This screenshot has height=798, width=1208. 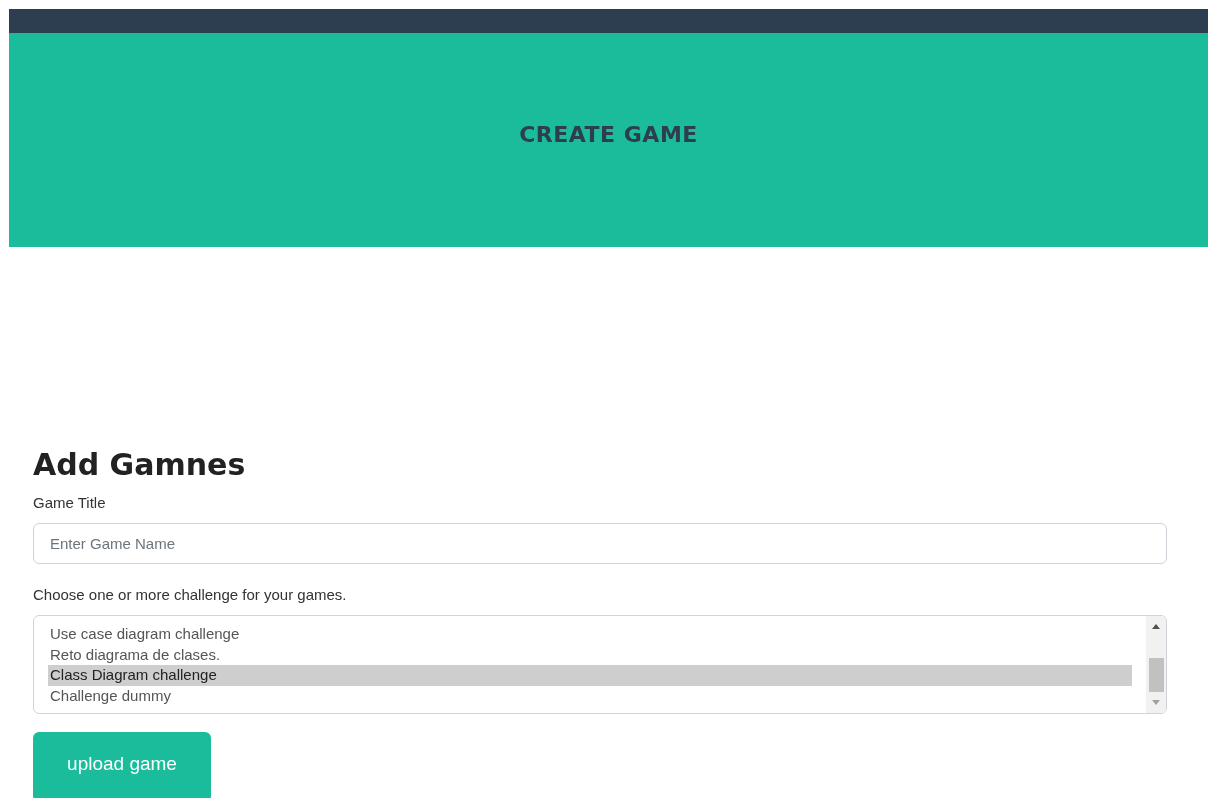 I want to click on scroll-down-icon, so click(x=1156, y=702).